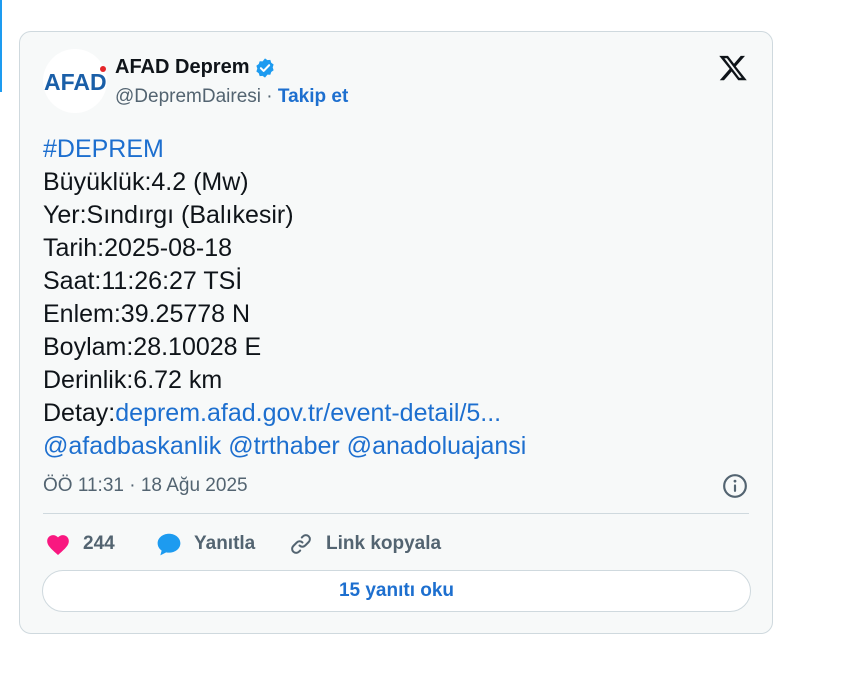  Describe the element at coordinates (393, 149) in the screenshot. I see `hashtag-link: #DEPREM` at that location.